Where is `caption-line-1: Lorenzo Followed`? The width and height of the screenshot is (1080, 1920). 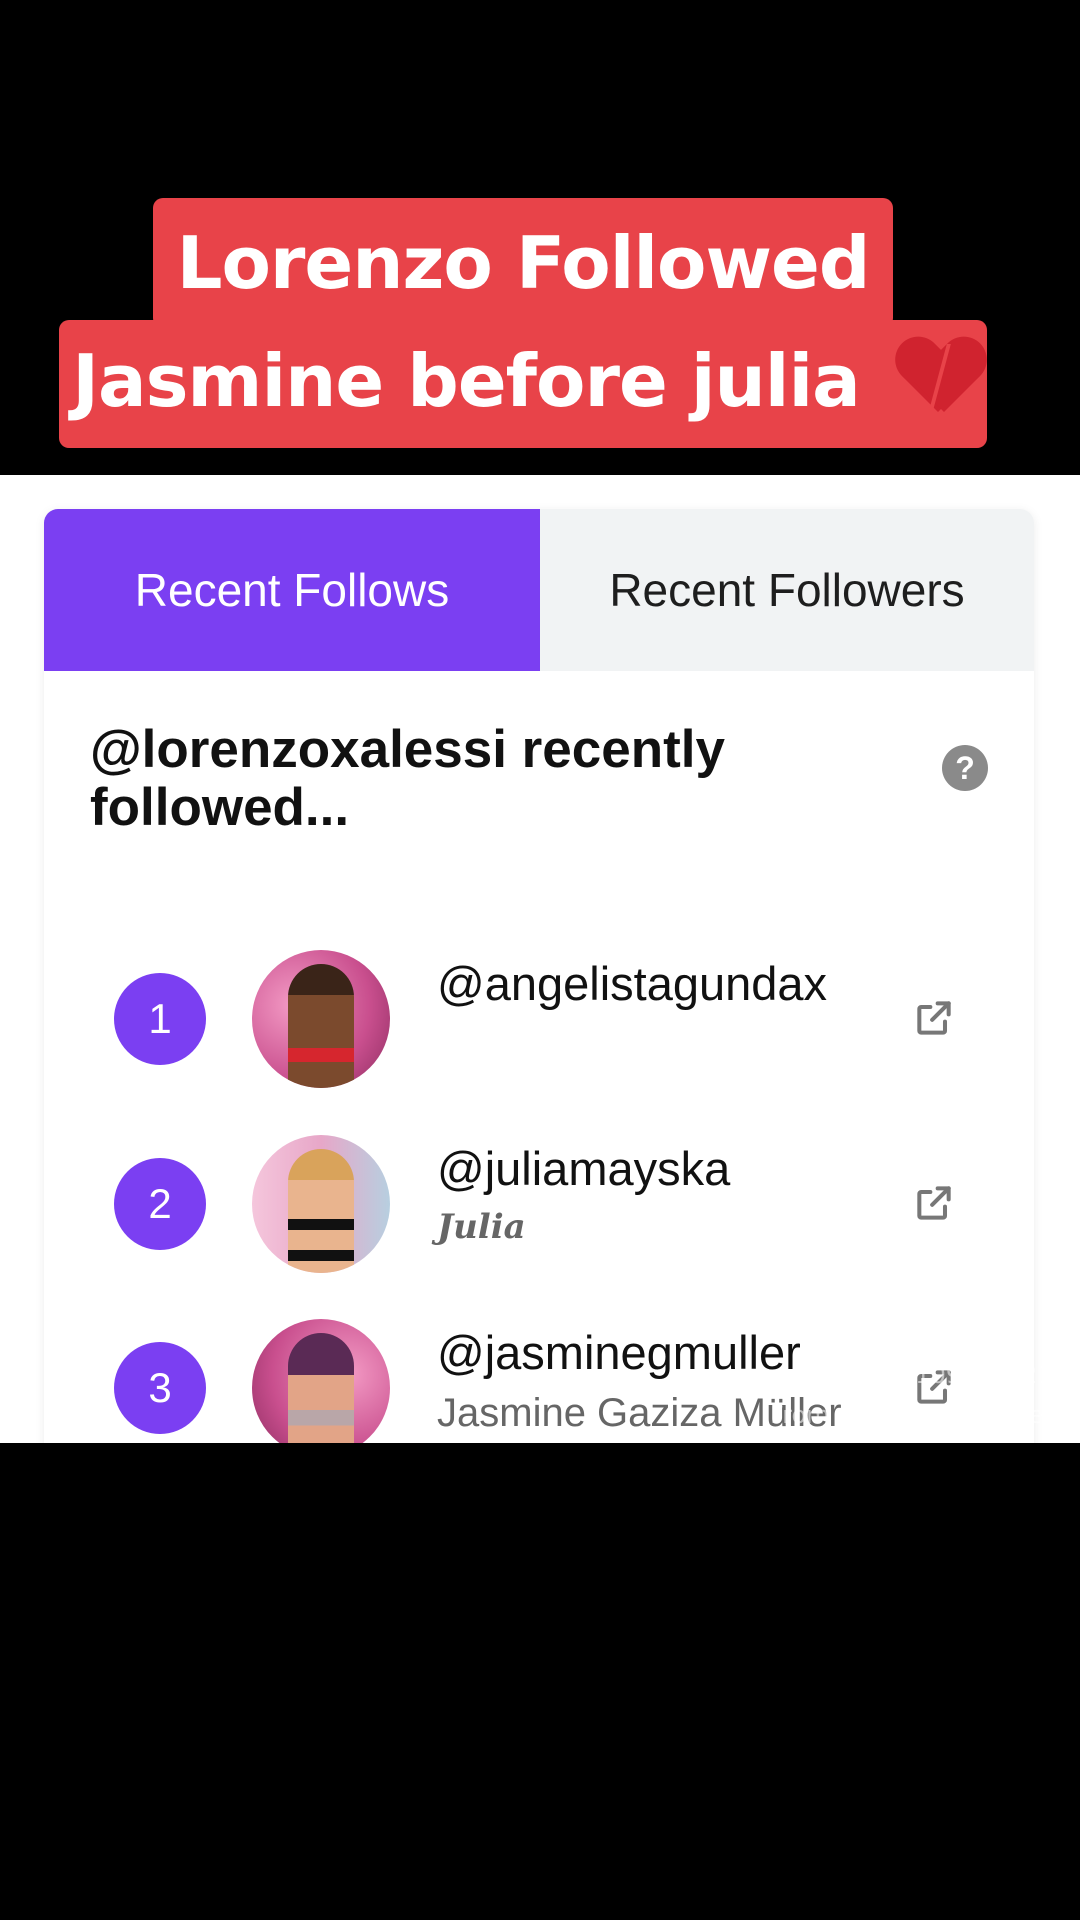
caption-line-1: Lorenzo Followed is located at coordinates (523, 263).